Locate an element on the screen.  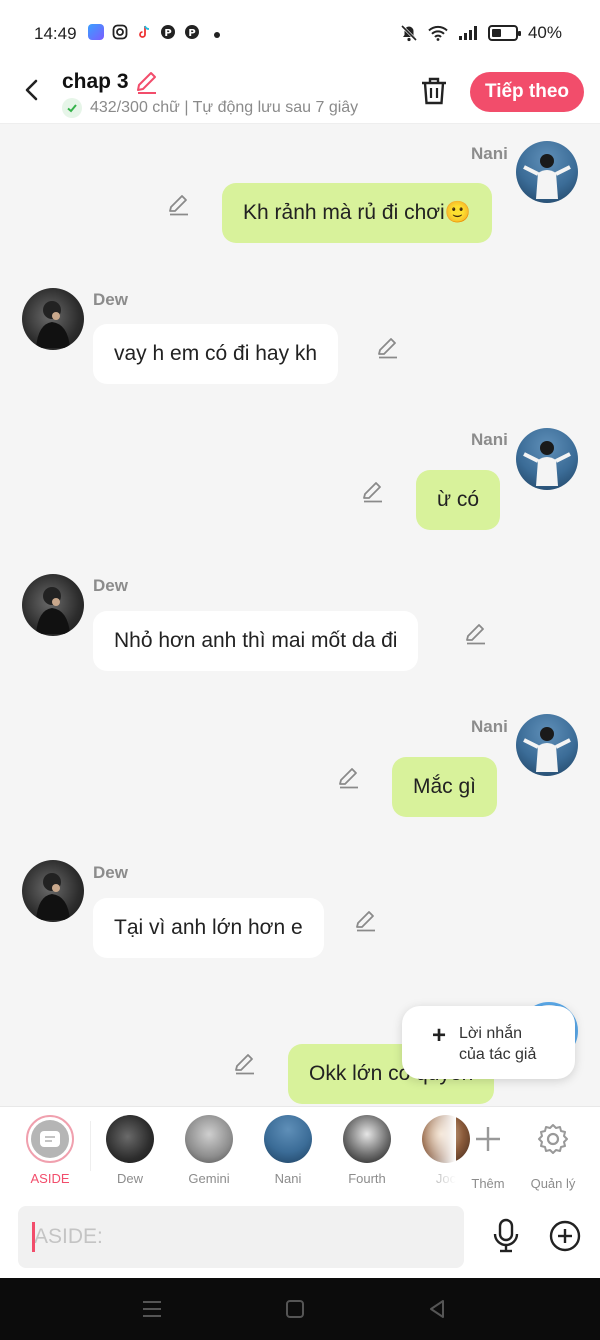
plus-icon is located at coordinates (488, 1139).